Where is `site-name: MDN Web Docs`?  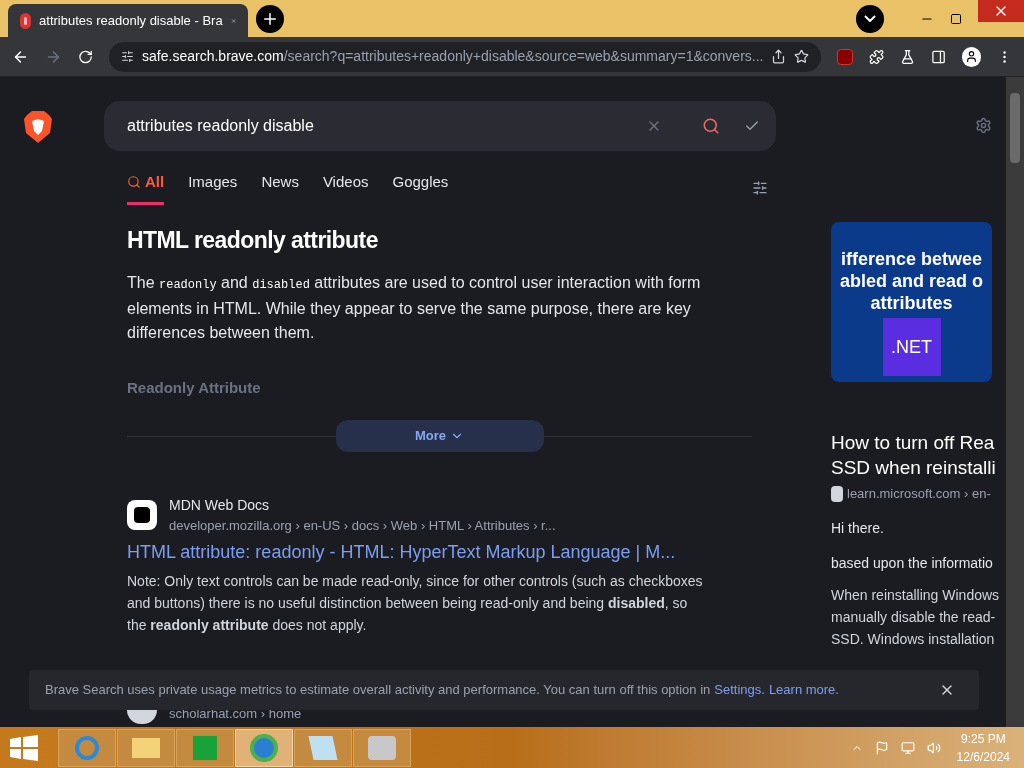
site-name: MDN Web Docs is located at coordinates (220, 505).